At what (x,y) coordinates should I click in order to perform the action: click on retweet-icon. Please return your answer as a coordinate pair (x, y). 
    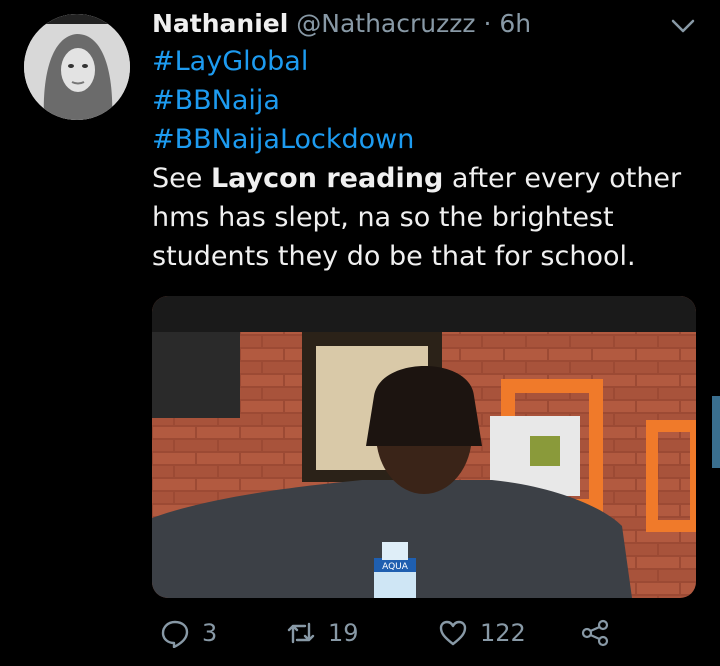
    Looking at the image, I should click on (301, 633).